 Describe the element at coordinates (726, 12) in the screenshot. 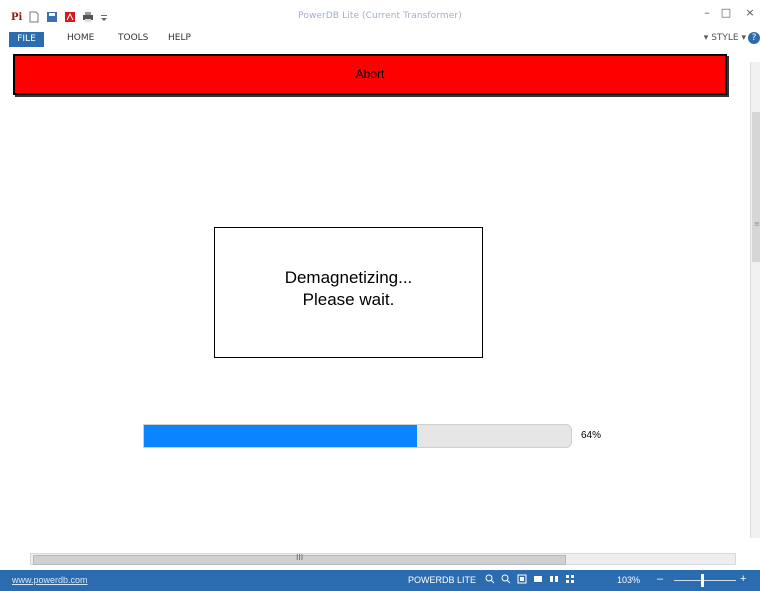

I see `maximize-button: □` at that location.